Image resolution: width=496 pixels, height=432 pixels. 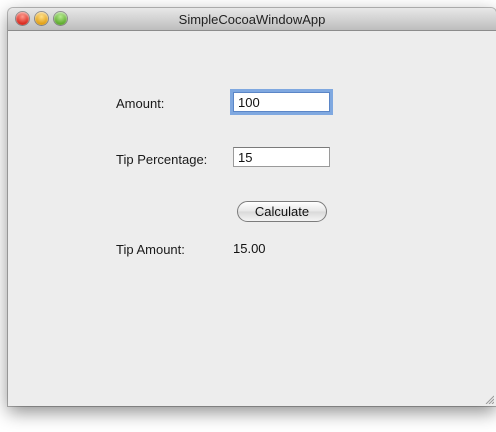 I want to click on window-title: SimpleCocoaWindowApp, so click(x=252, y=19).